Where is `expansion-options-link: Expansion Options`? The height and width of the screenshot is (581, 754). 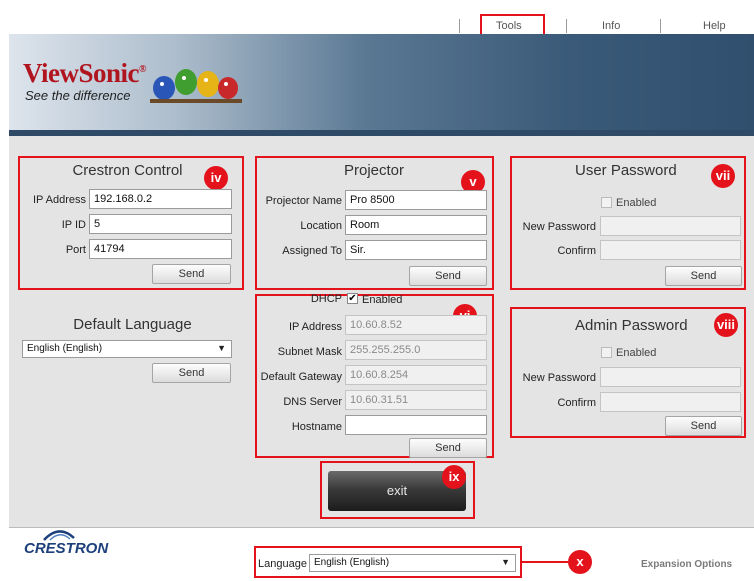
expansion-options-link: Expansion Options is located at coordinates (686, 564).